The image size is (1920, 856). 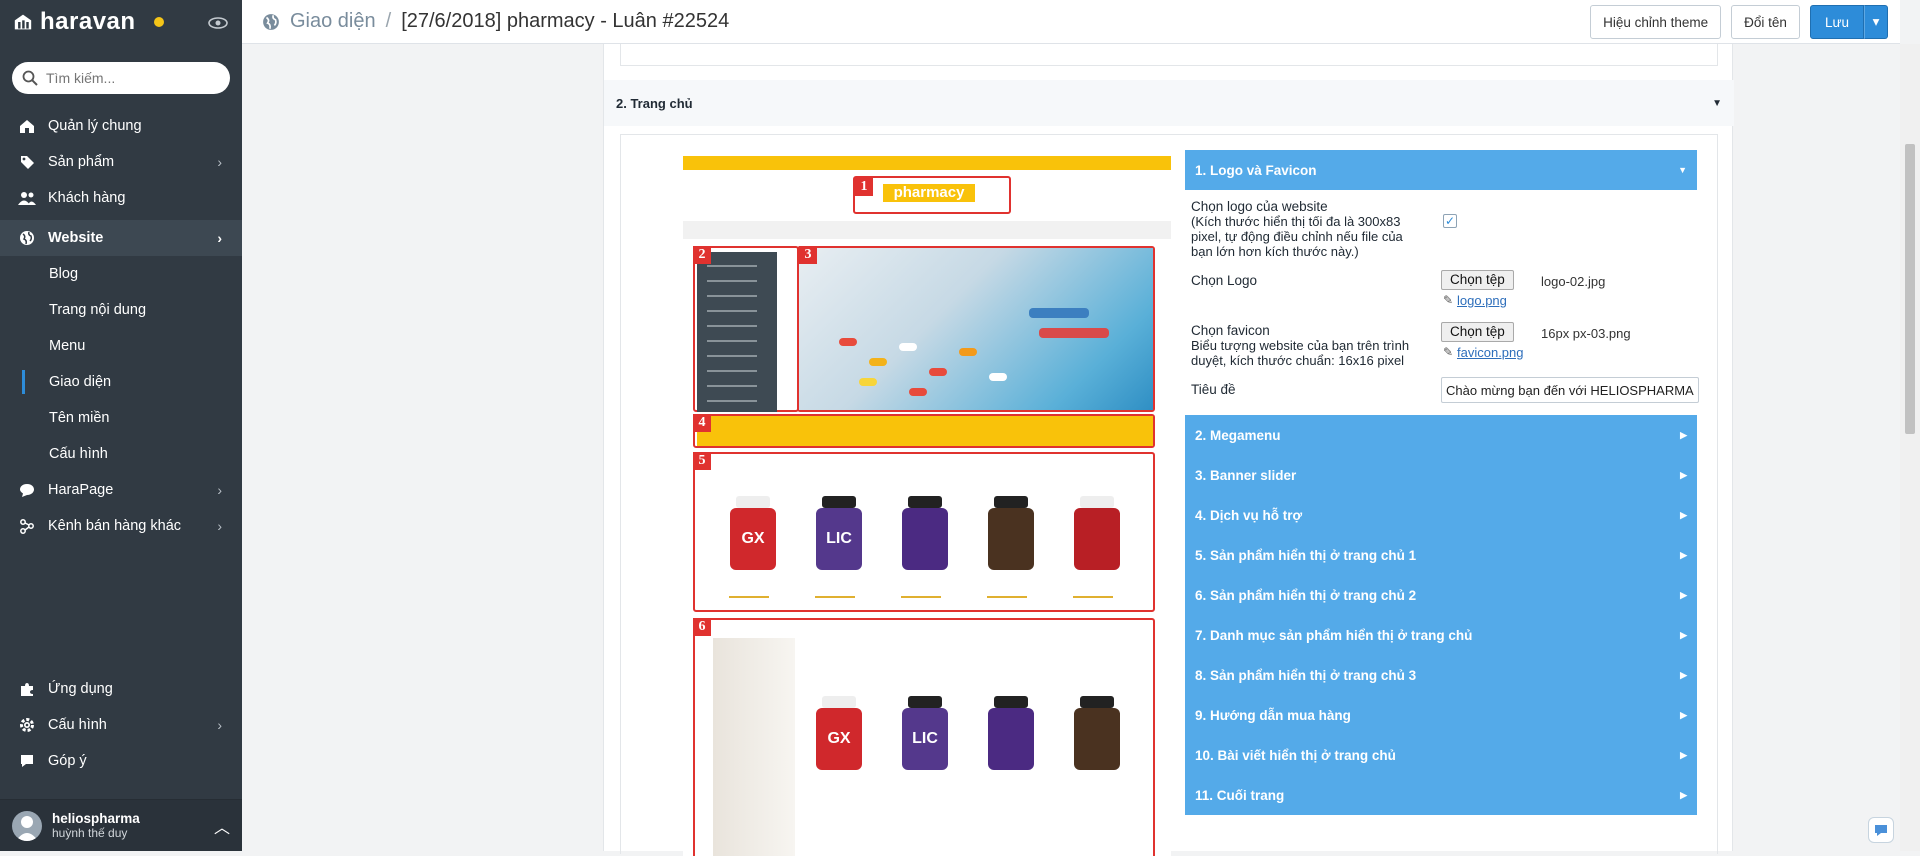 I want to click on home-icon, so click(x=27, y=126).